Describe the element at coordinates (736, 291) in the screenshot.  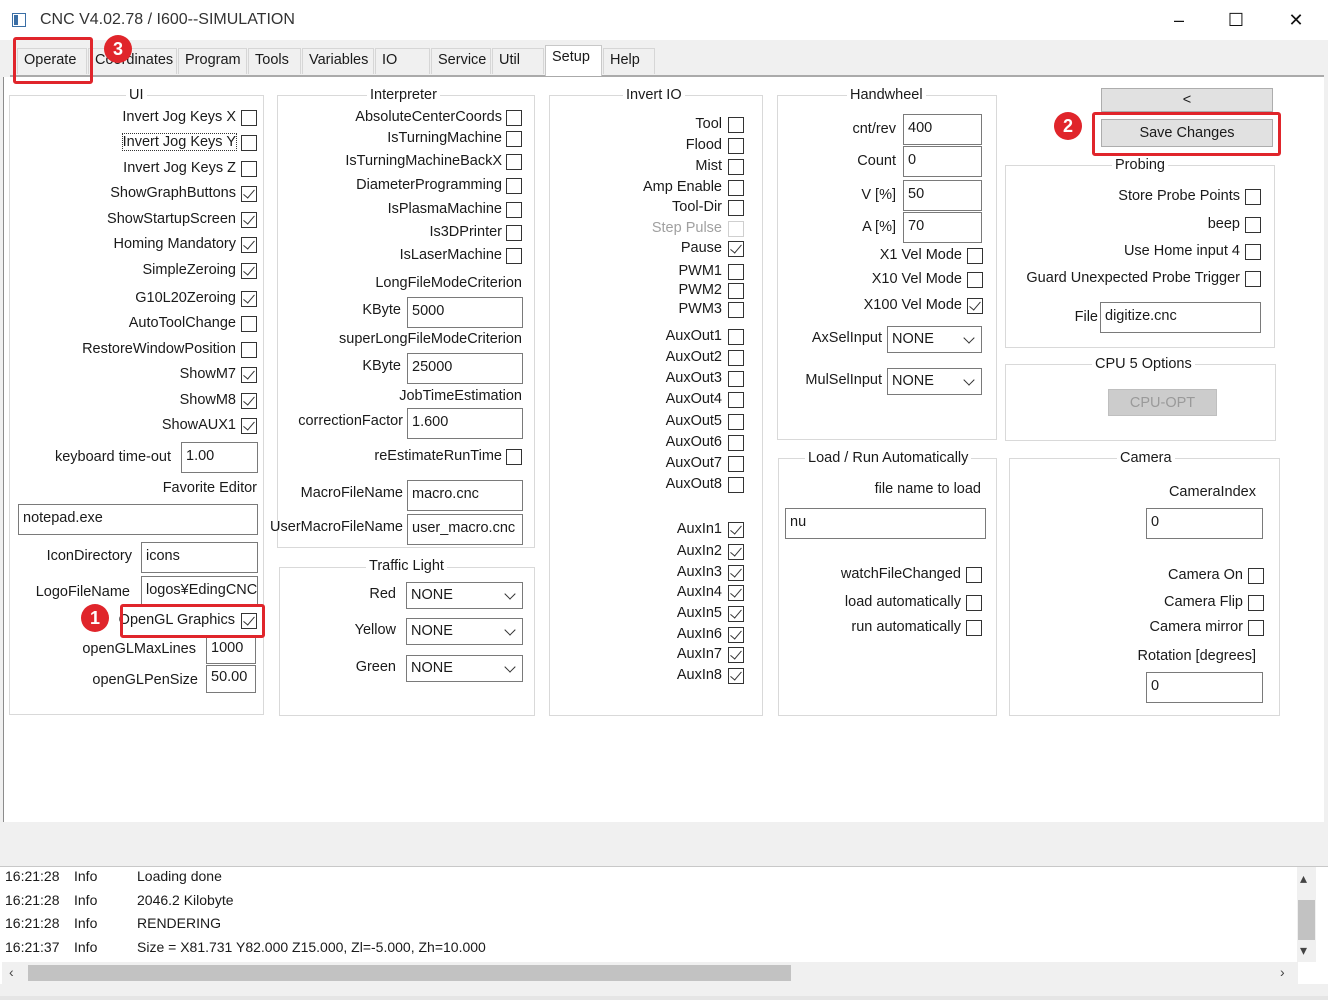
I see `invert-pwm2-checkbox` at that location.